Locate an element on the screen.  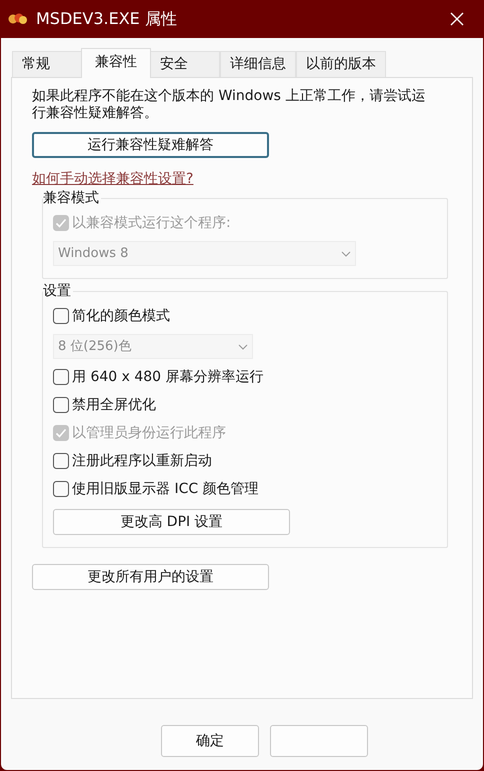
checkbox-label: 使用旧版显示器 ICC 颜色管理 is located at coordinates (165, 489).